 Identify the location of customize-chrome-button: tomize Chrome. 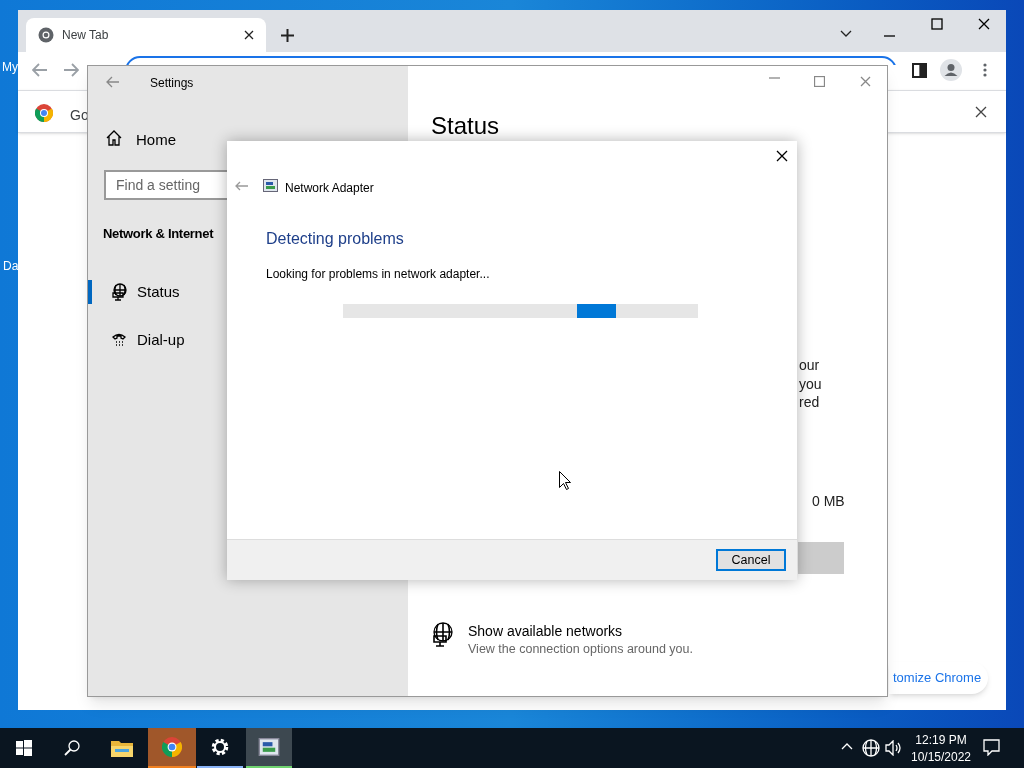
(938, 678).